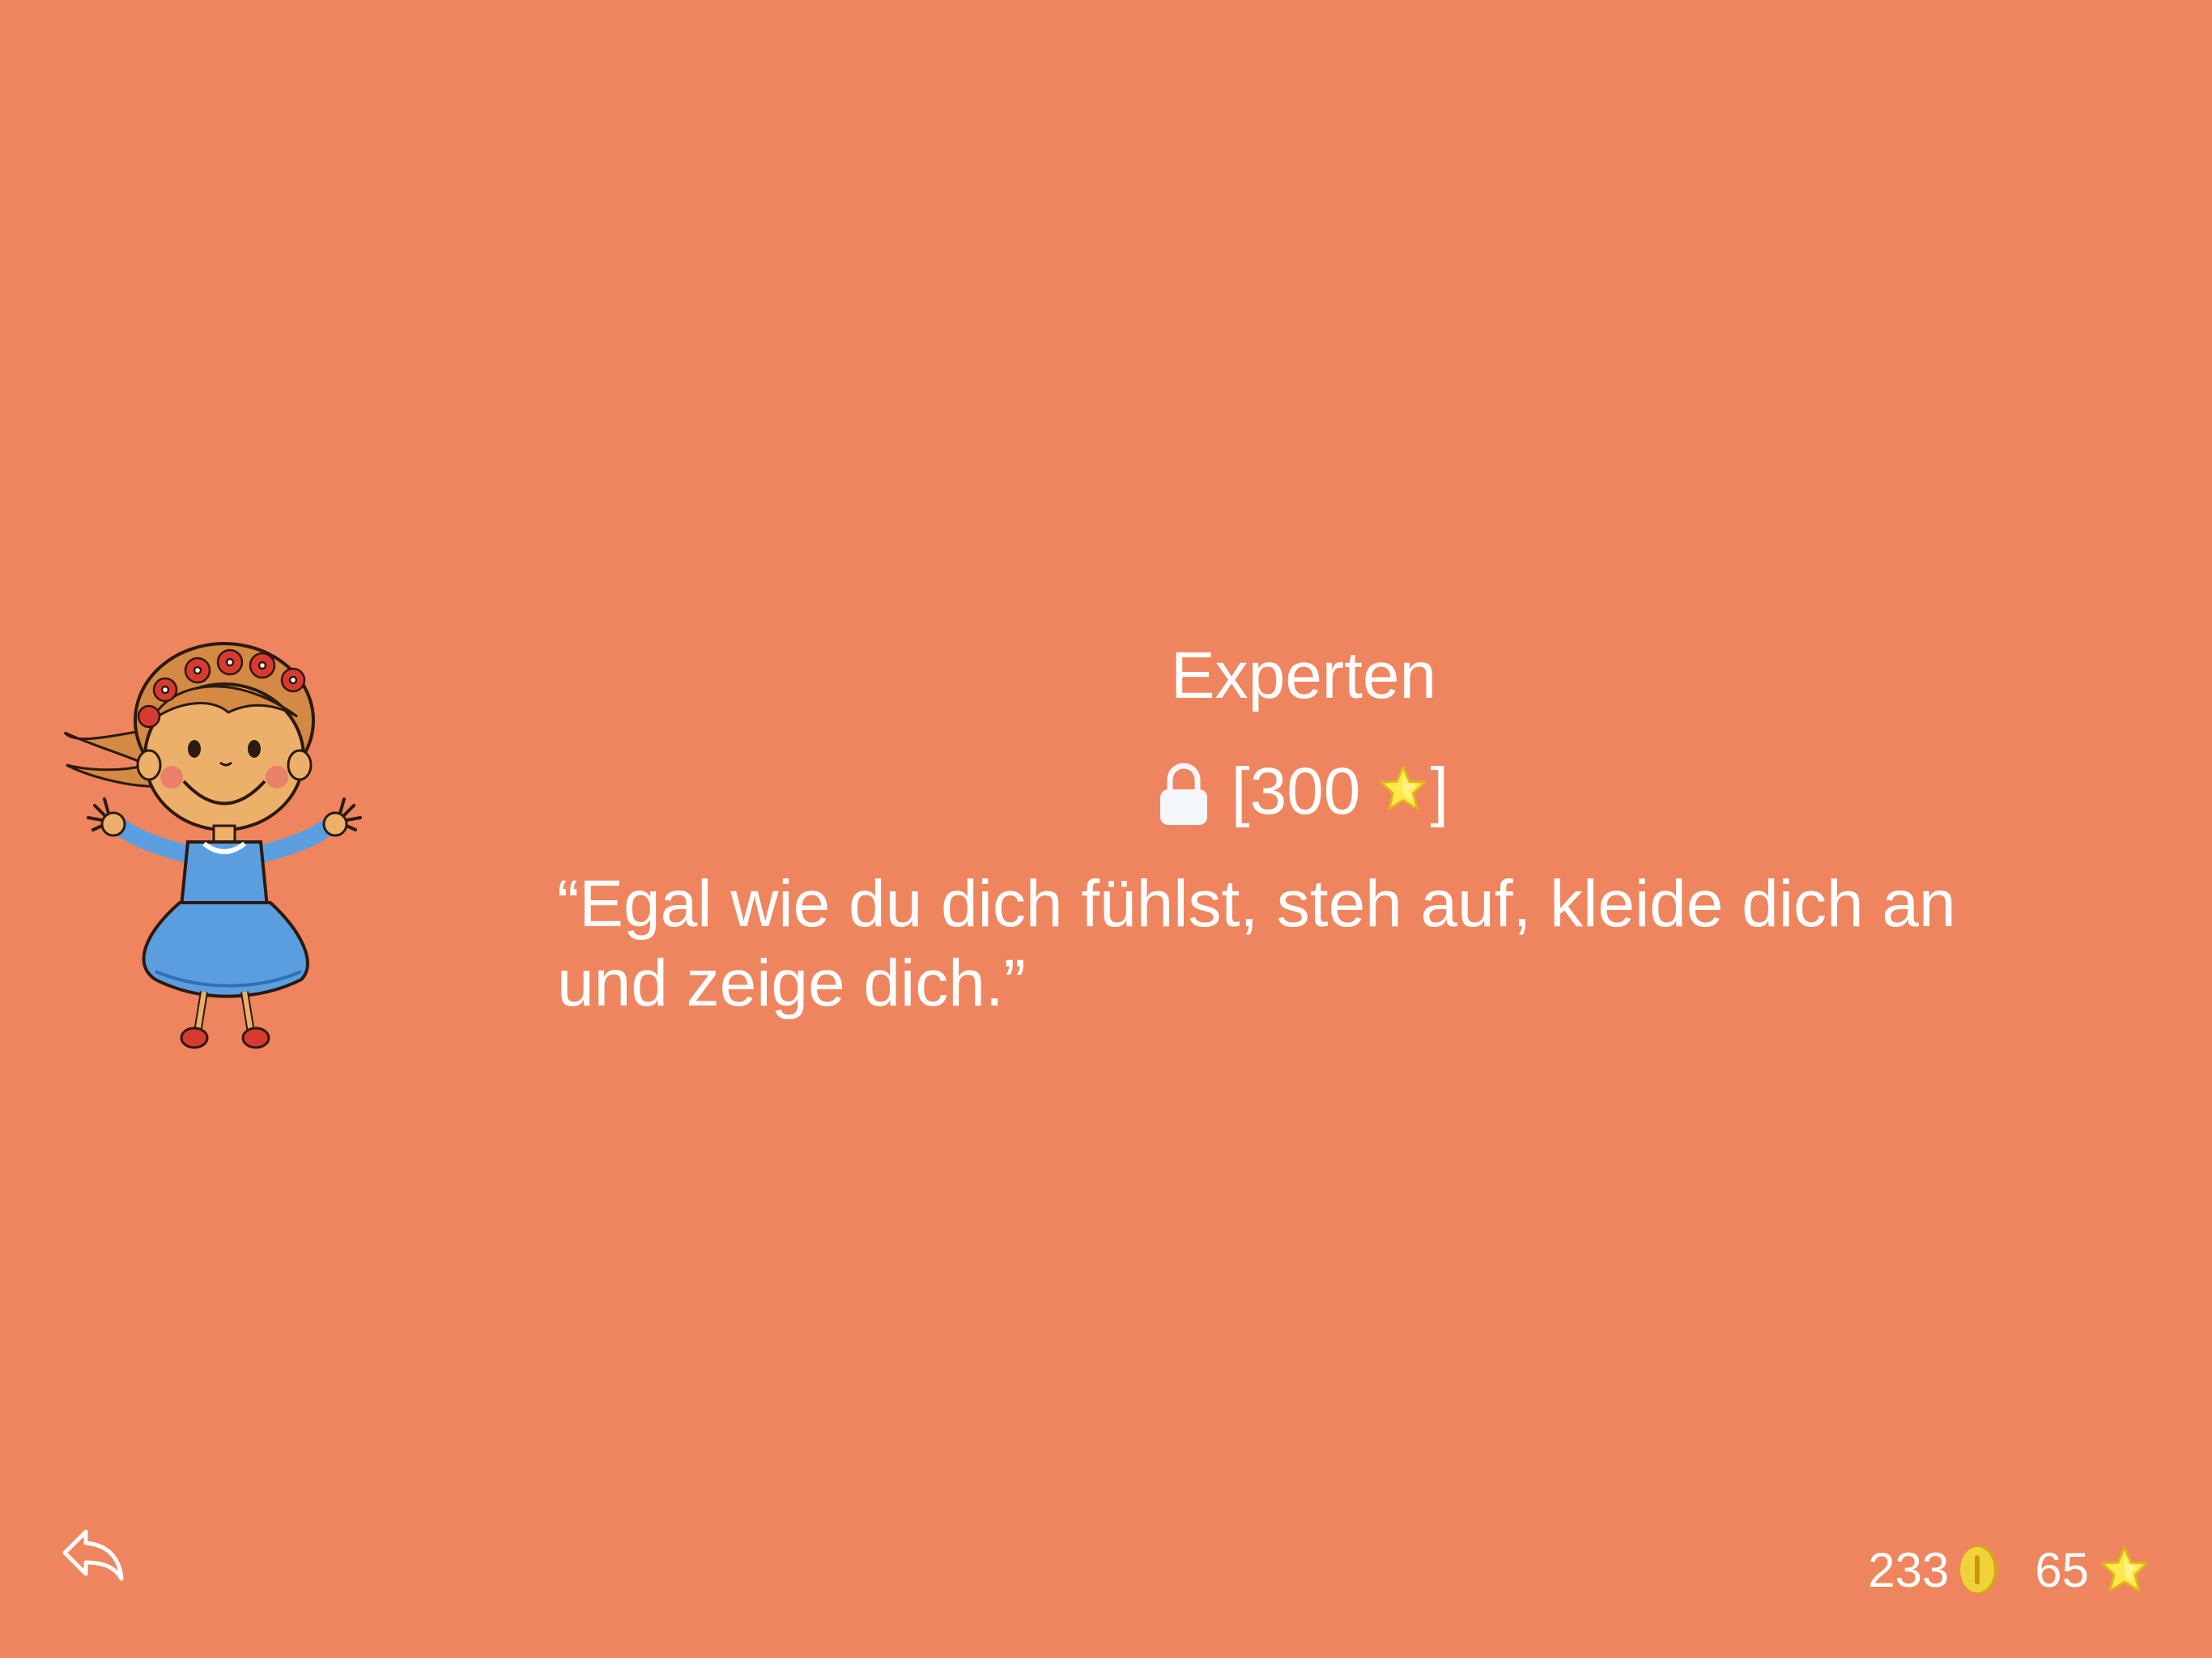 Image resolution: width=2212 pixels, height=1658 pixels. I want to click on bracket-close: ], so click(1439, 791).